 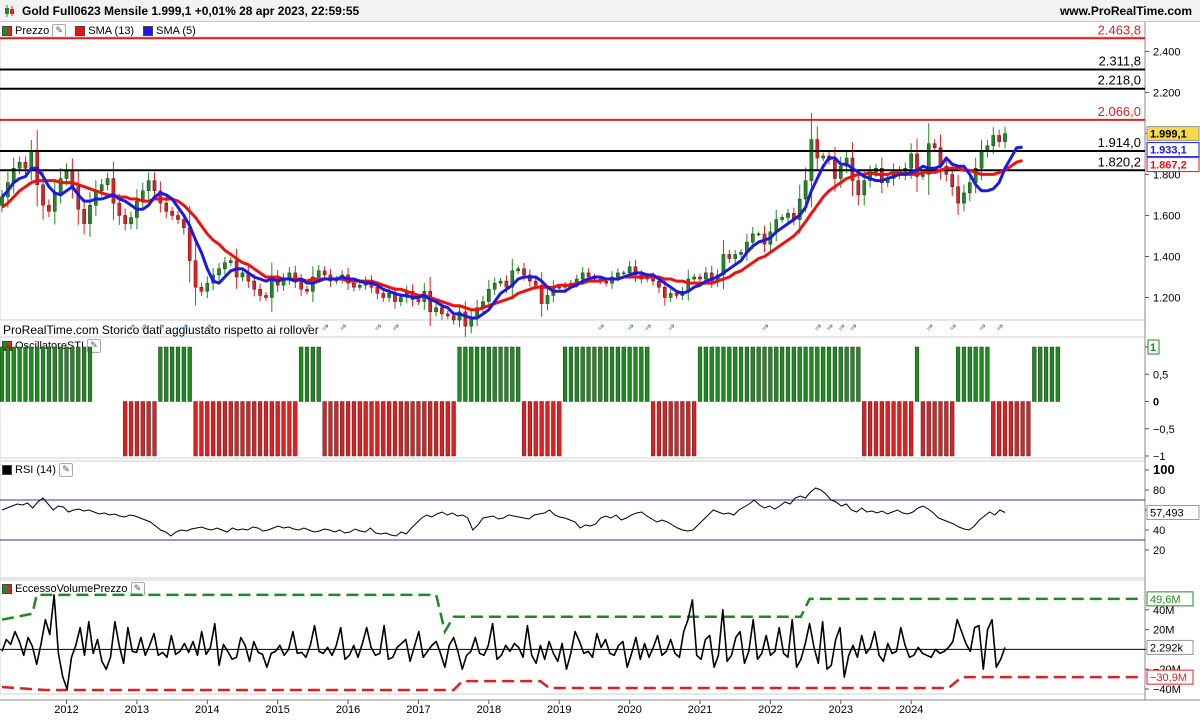 I want to click on sti-tick-label: −1, so click(x=1159, y=457).